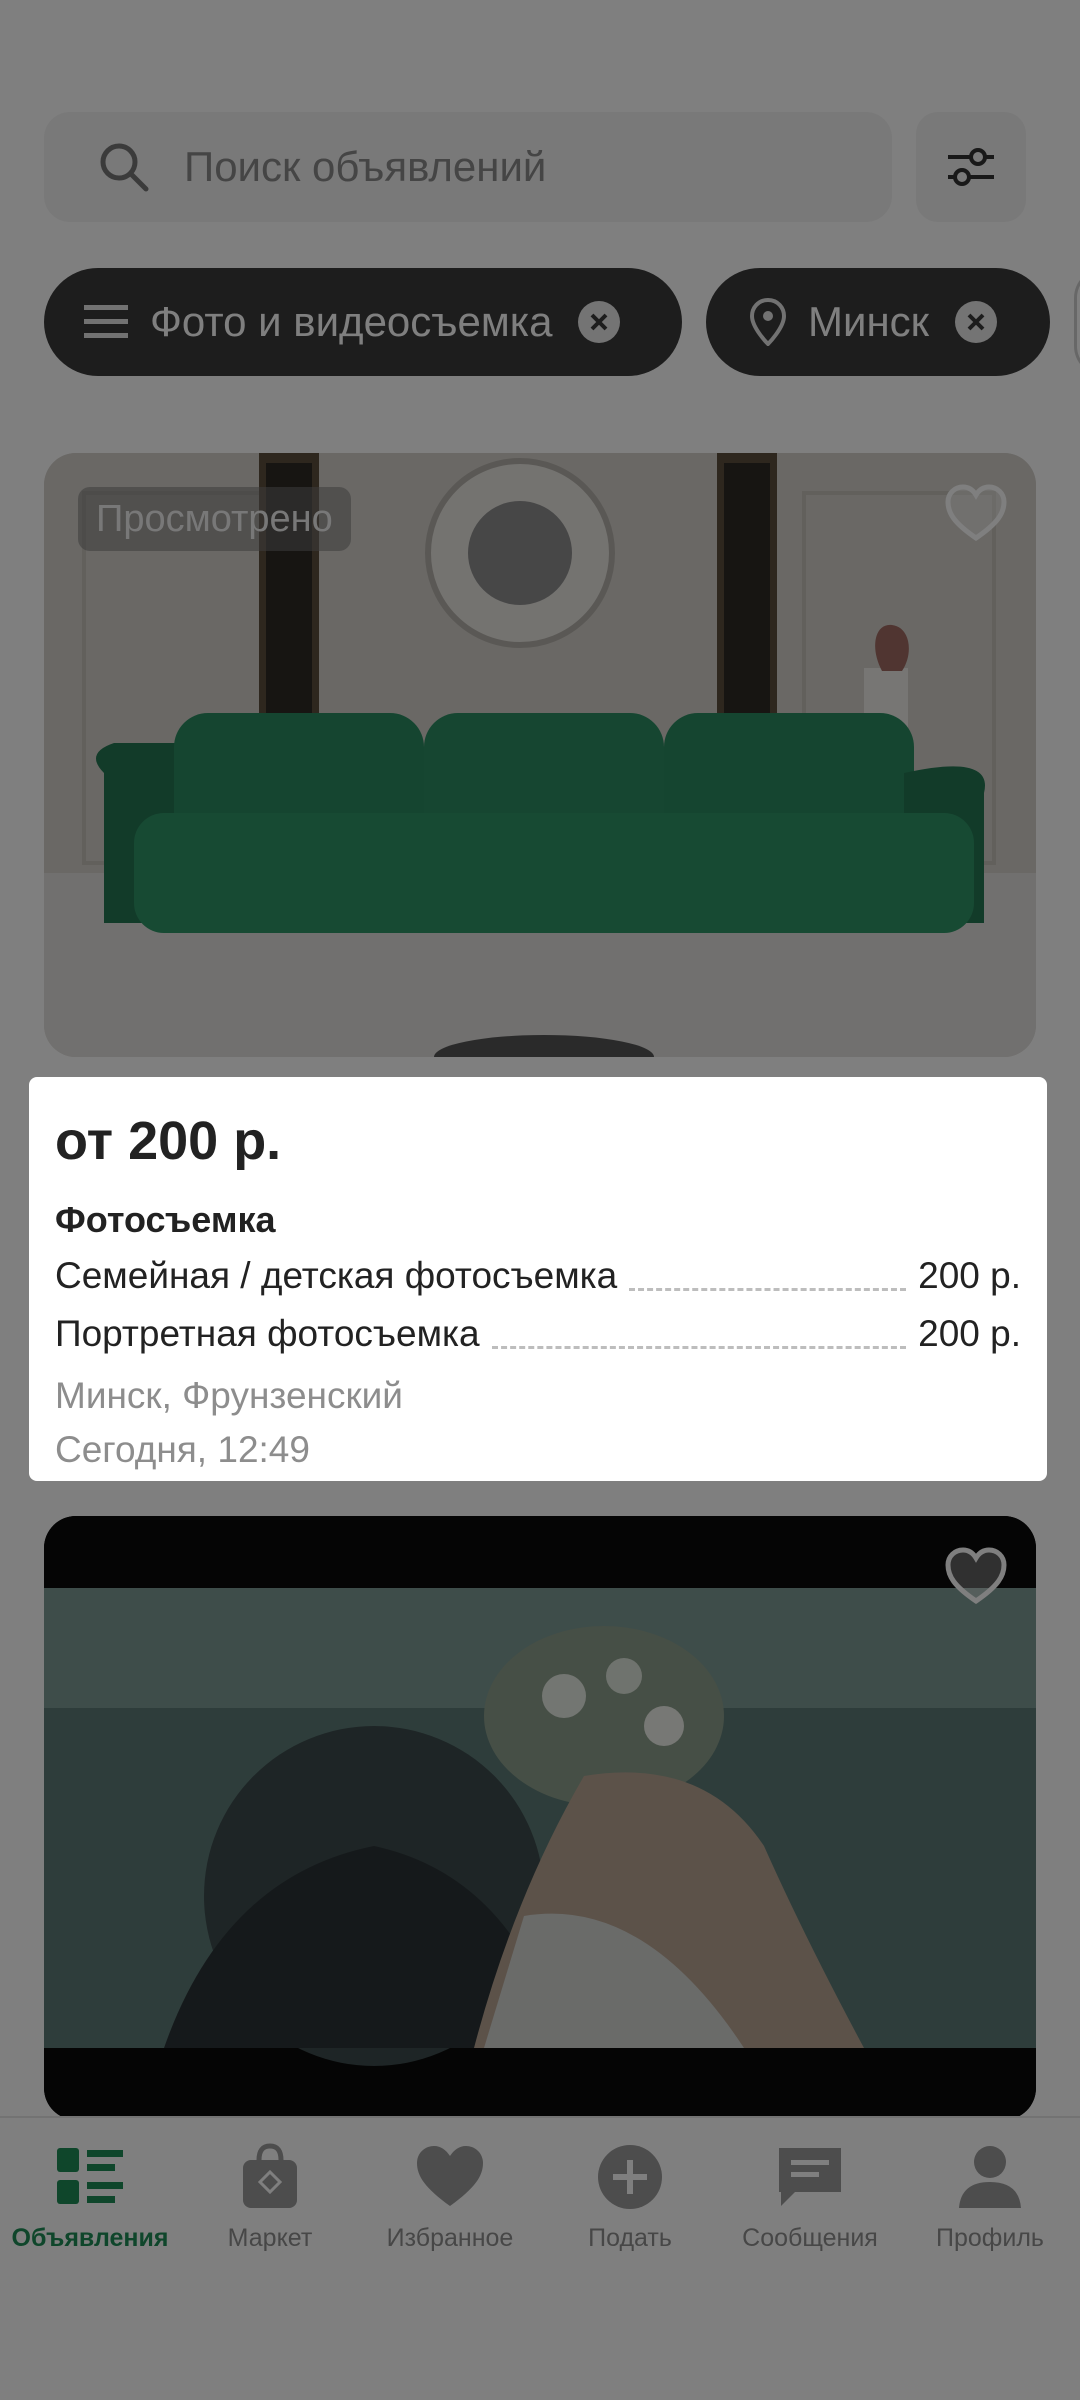 This screenshot has width=1080, height=2400. I want to click on filter-sliders-icon, so click(971, 167).